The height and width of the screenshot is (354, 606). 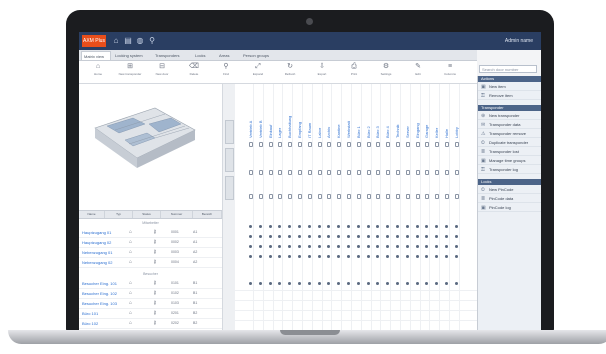 I want to click on toolbar-button-8: ⎙ Print, so click(x=354, y=72).